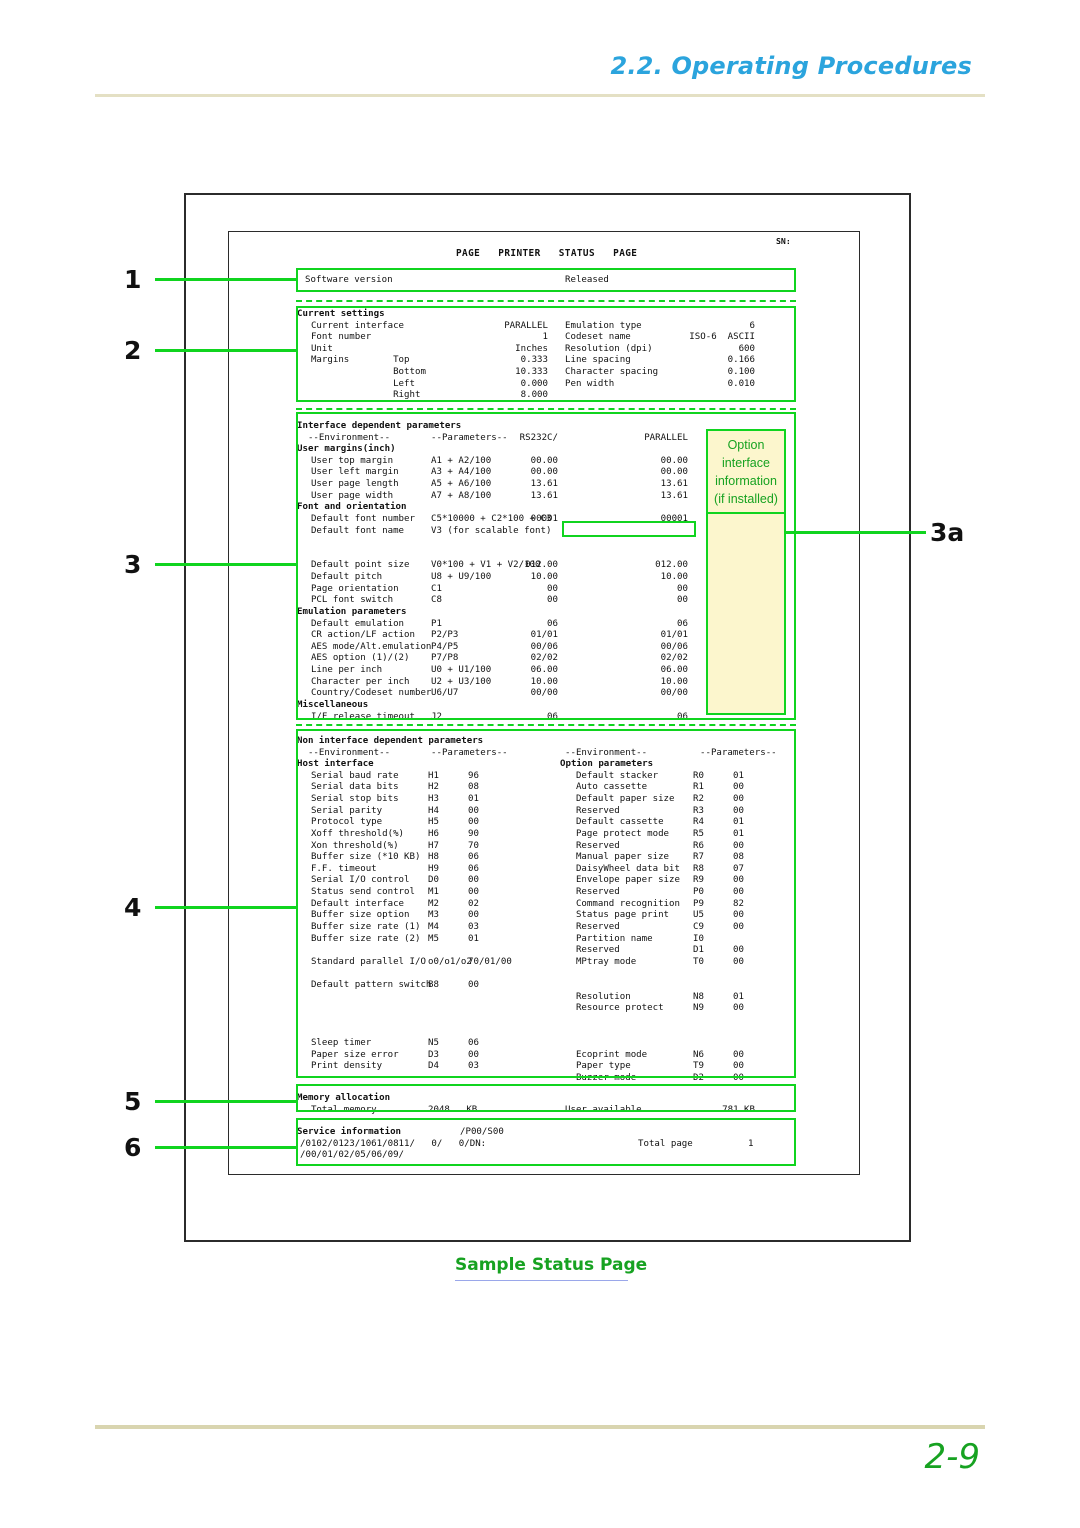 The height and width of the screenshot is (1528, 1080). What do you see at coordinates (546, 1098) in the screenshot?
I see `memory-allocation-box` at bounding box center [546, 1098].